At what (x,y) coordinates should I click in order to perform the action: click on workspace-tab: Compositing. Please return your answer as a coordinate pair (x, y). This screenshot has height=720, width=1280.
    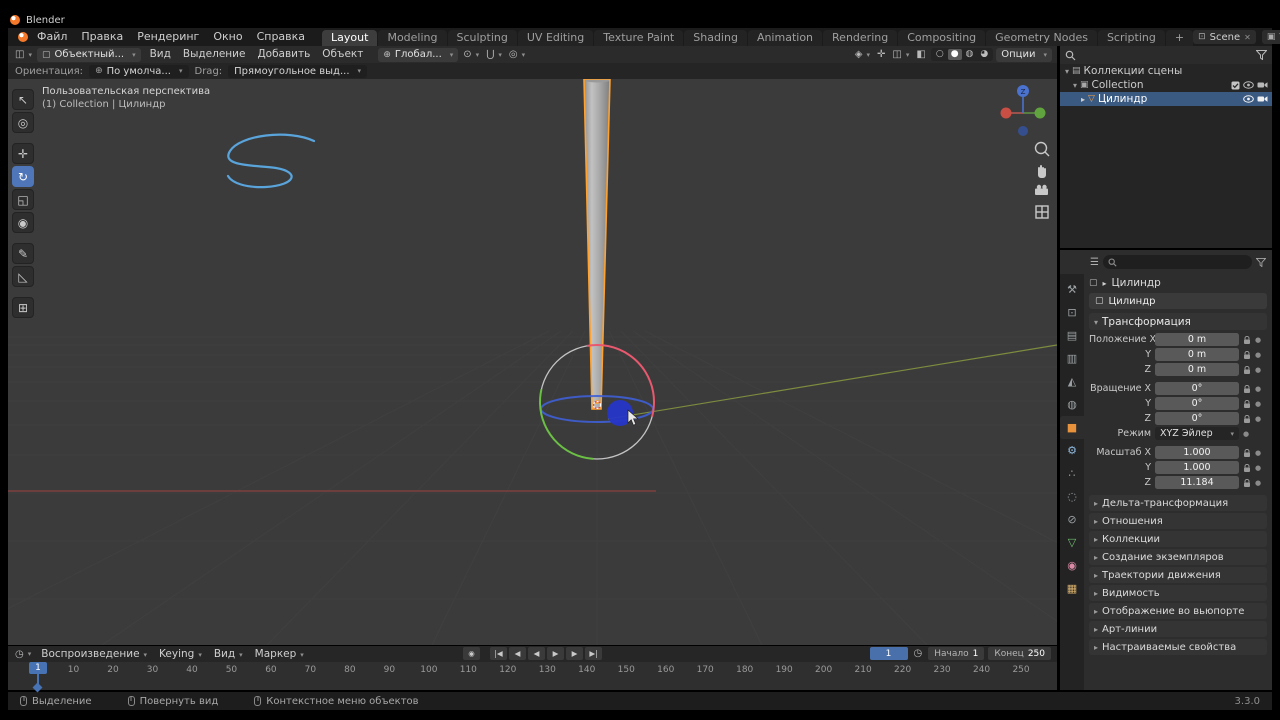
    Looking at the image, I should click on (942, 38).